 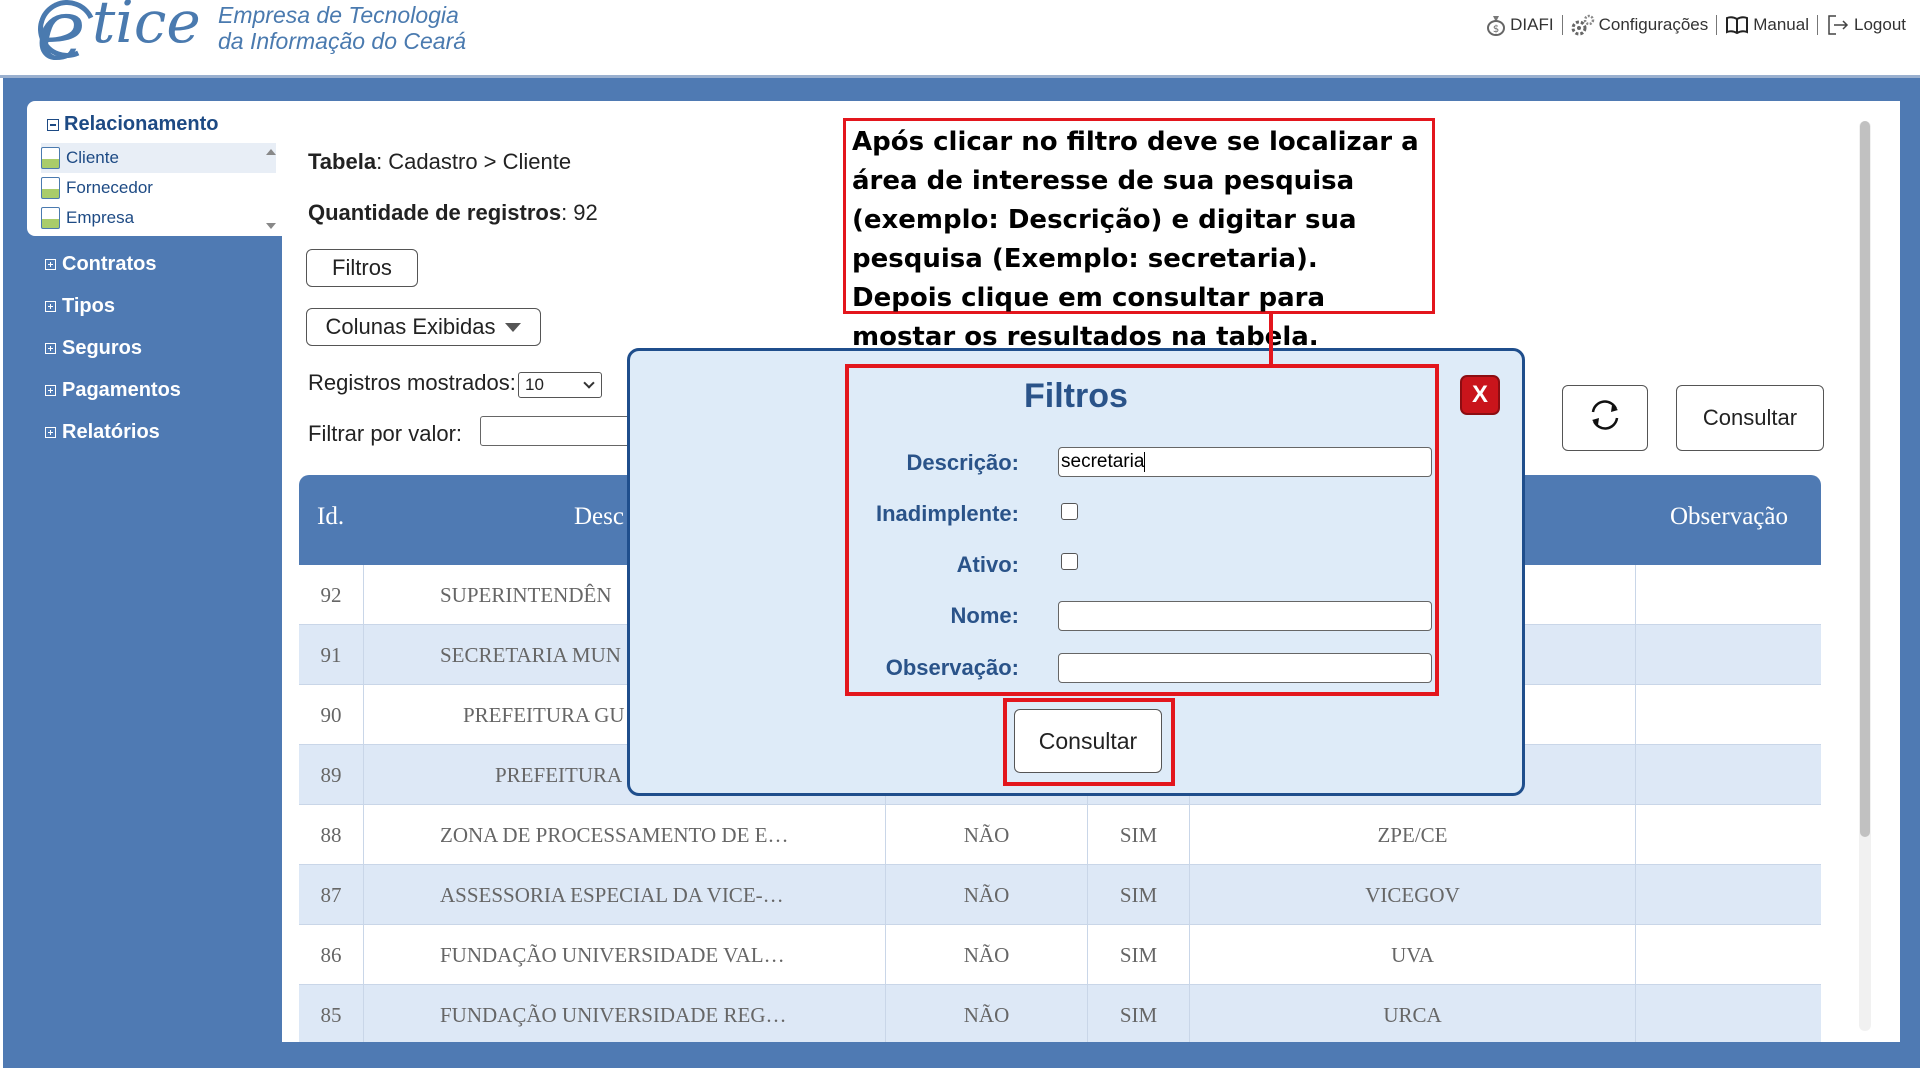 I want to click on registros-select: 10, so click(x=560, y=385).